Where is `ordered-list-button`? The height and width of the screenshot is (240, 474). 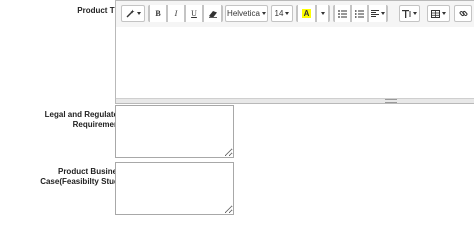 ordered-list-button is located at coordinates (359, 13).